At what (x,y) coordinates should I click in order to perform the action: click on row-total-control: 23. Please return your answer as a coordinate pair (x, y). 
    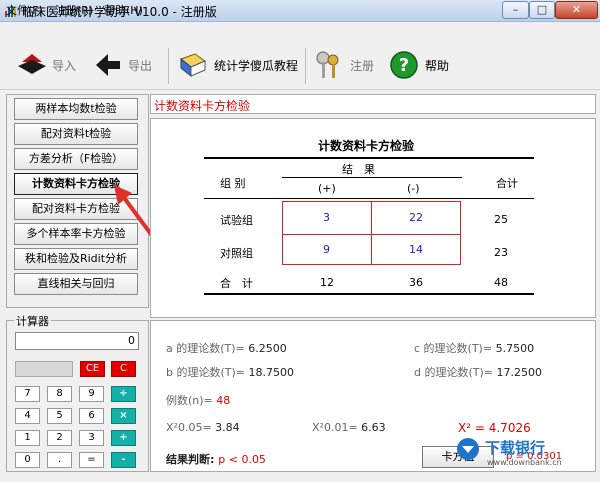
    Looking at the image, I should click on (501, 252).